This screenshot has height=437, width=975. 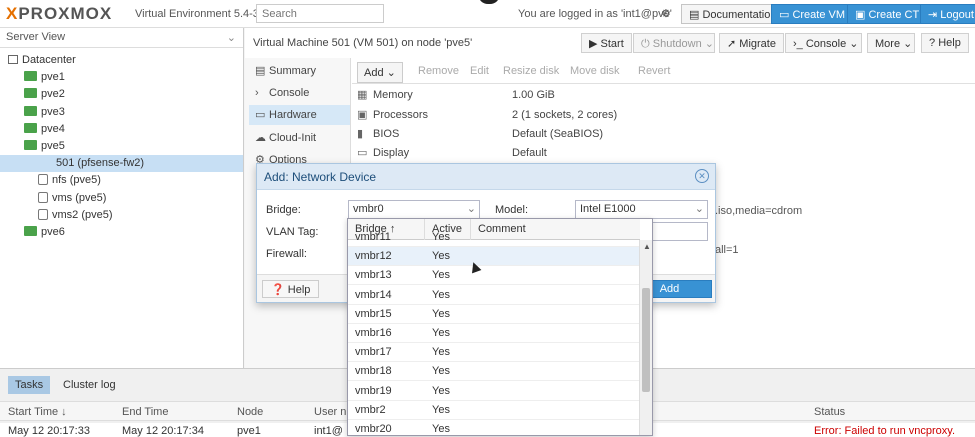 What do you see at coordinates (320, 177) in the screenshot?
I see `dialog-title: Add: Network Device` at bounding box center [320, 177].